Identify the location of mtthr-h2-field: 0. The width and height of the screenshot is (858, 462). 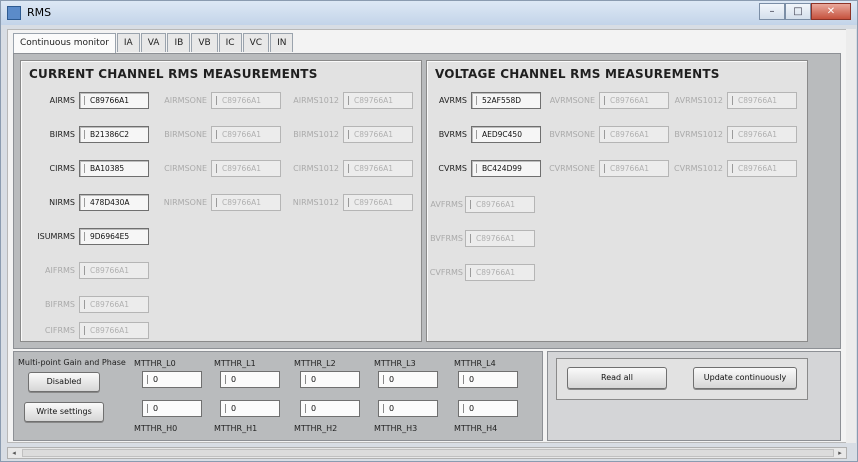
(330, 408).